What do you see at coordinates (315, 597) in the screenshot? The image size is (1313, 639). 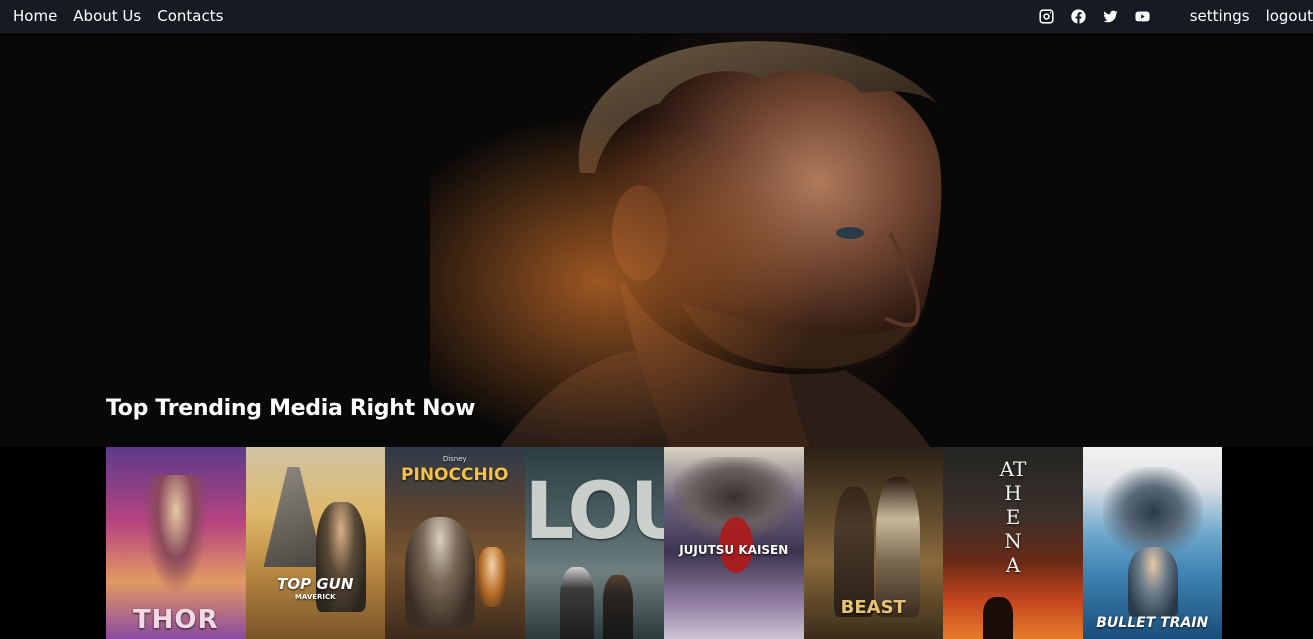 I see `poster-subtitle: MAVERICK` at bounding box center [315, 597].